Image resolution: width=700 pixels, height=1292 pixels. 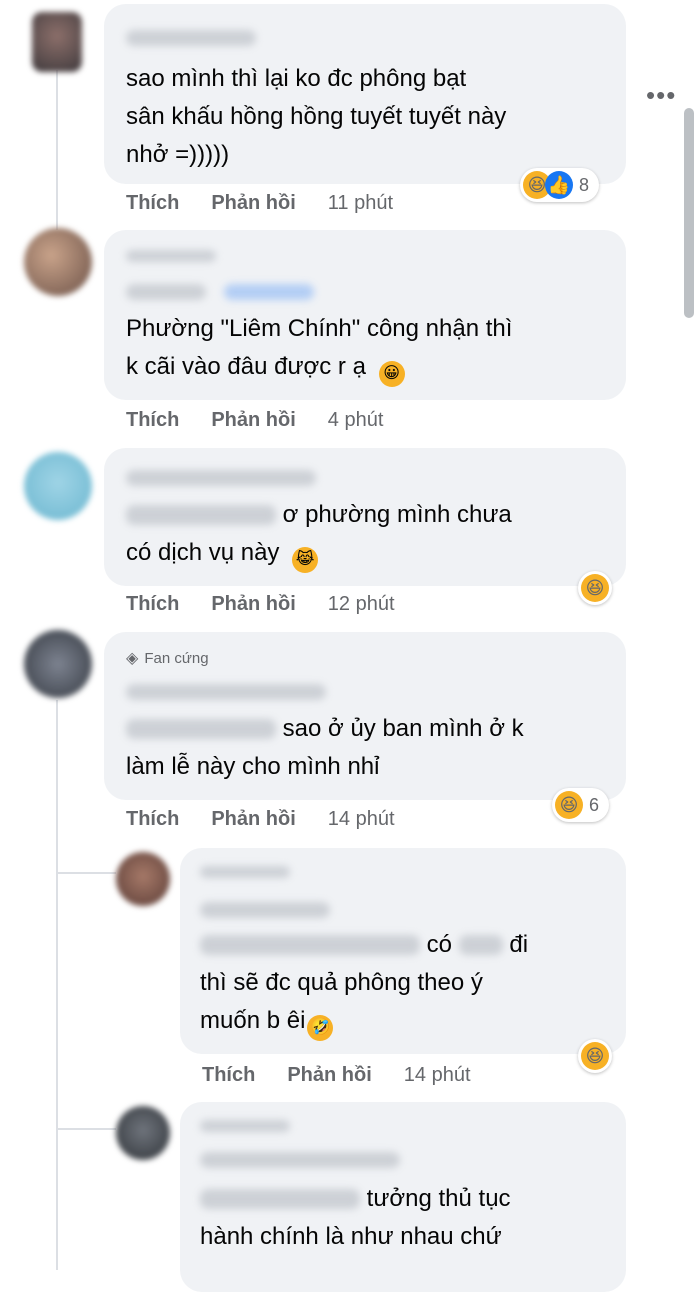 I want to click on reply-actions: Thích Phản hồi 14 phút, so click(x=352, y=1075).